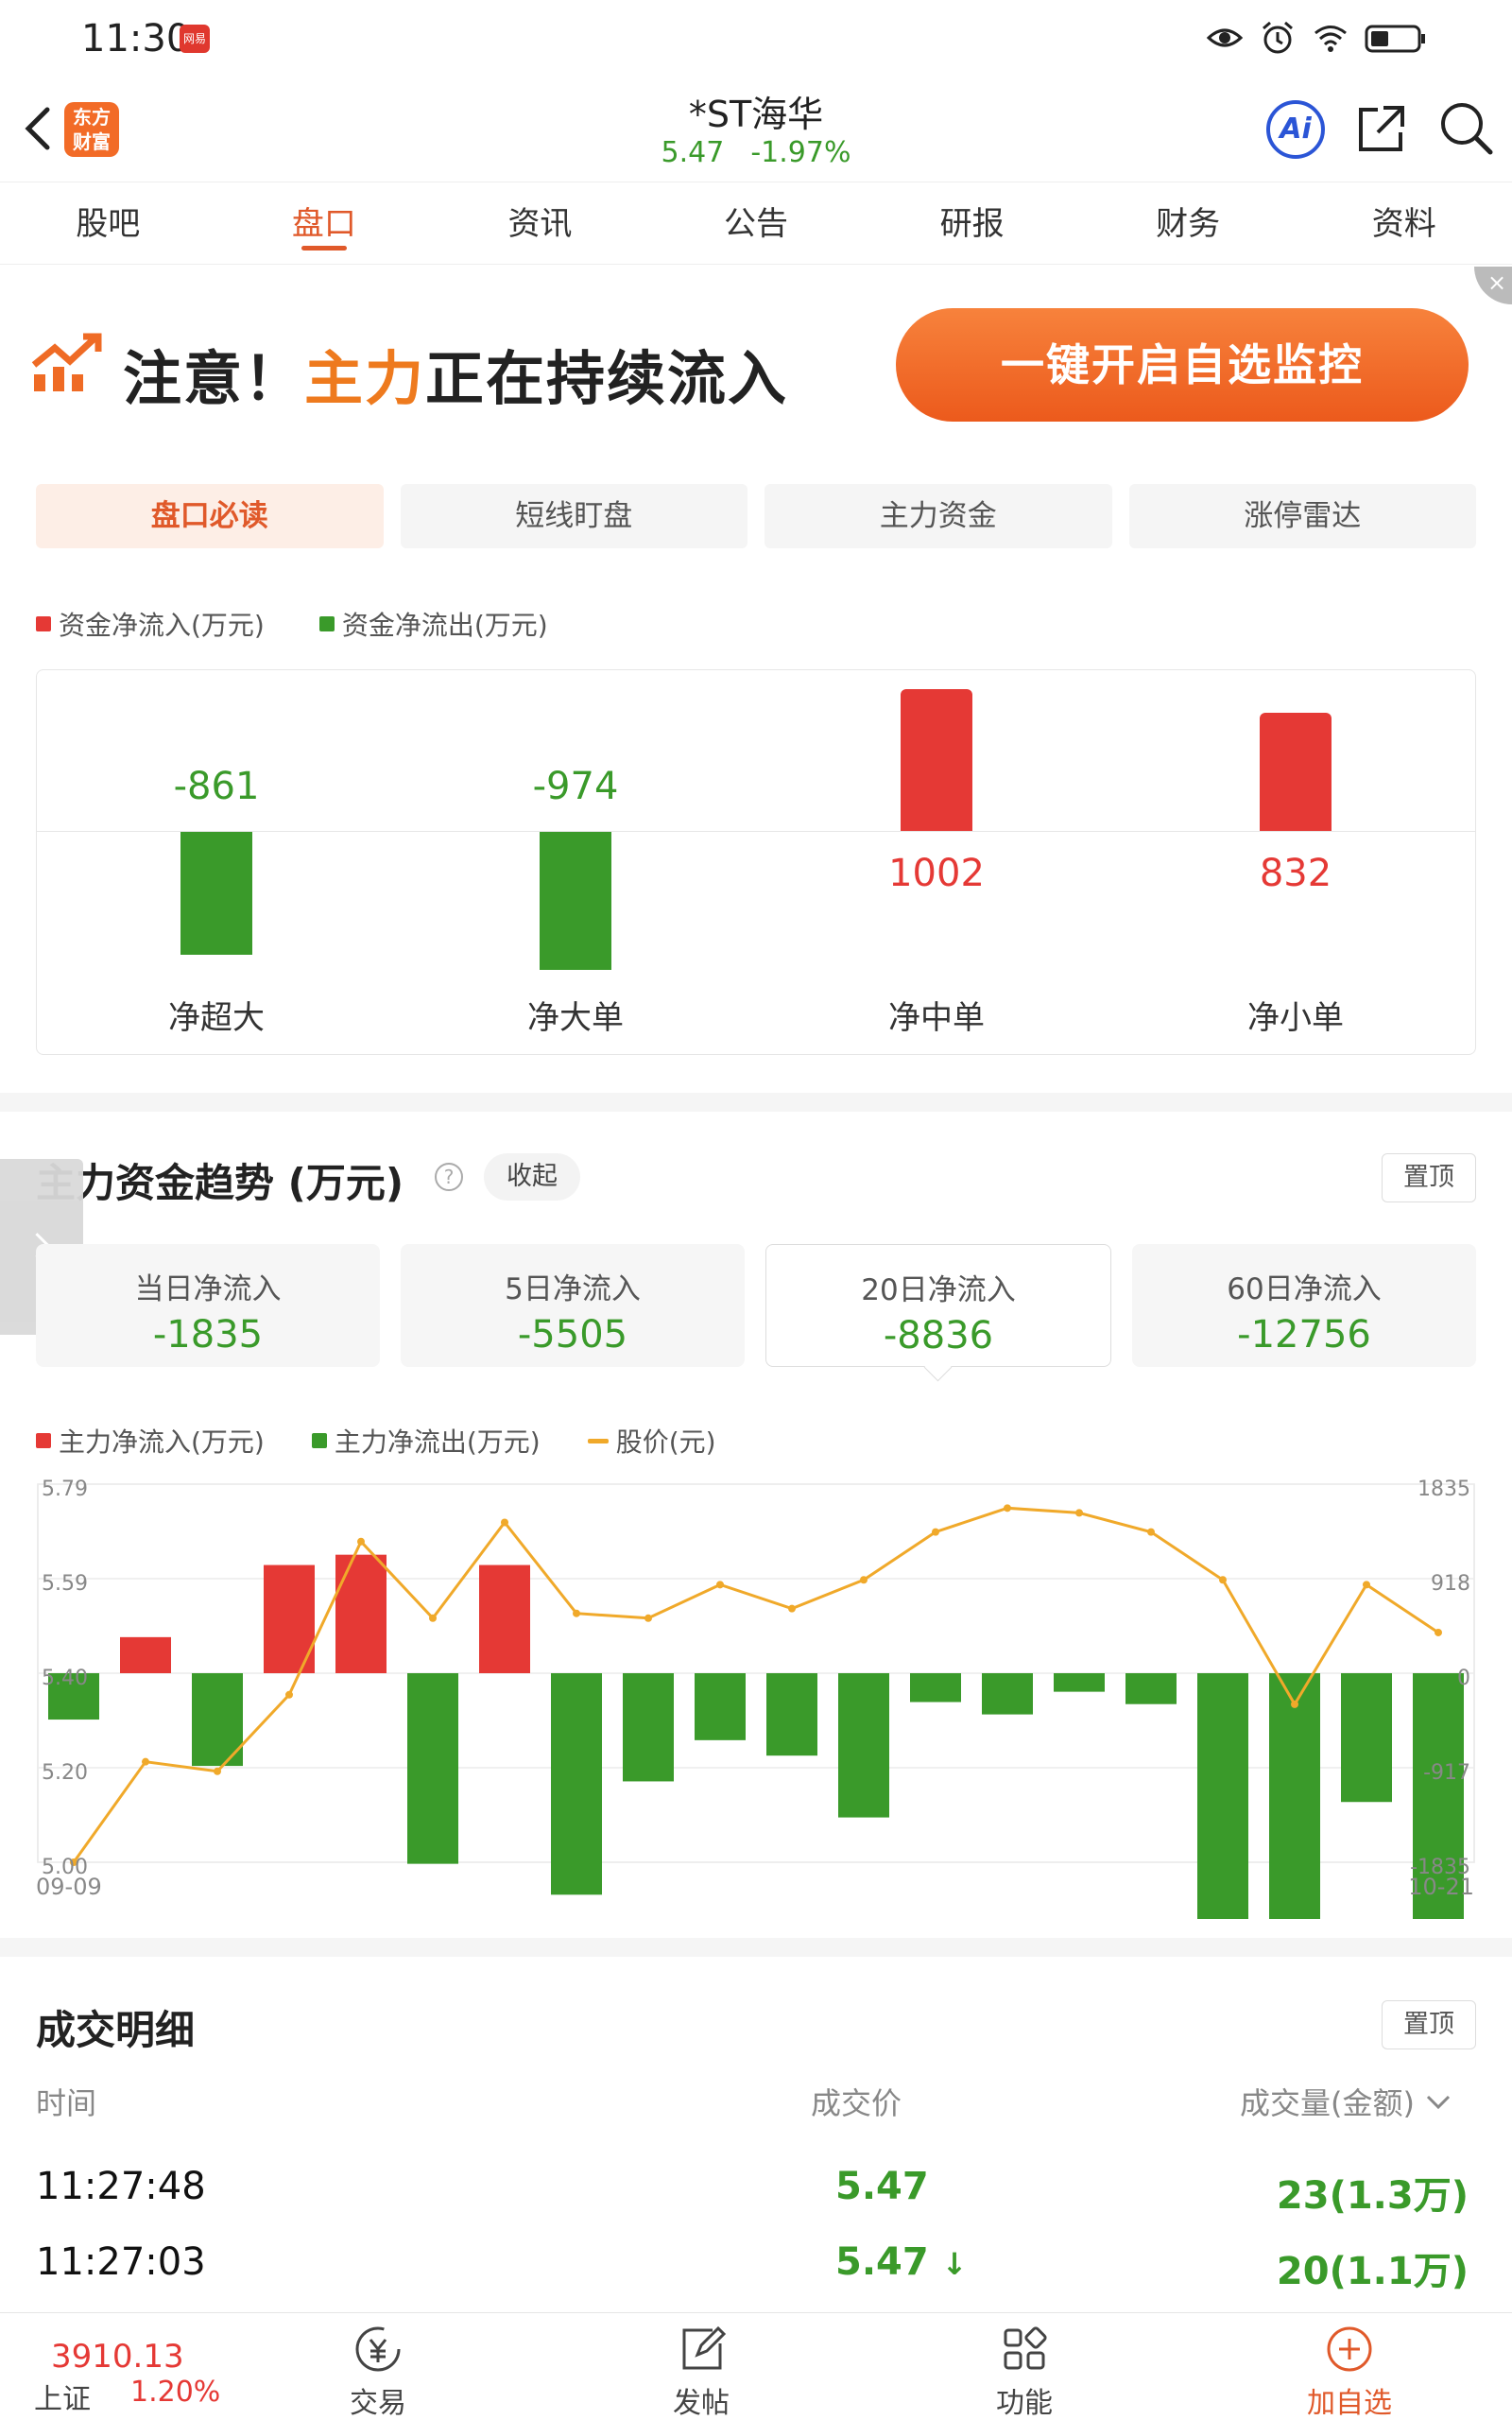 This screenshot has height=2420, width=1512. I want to click on status-bar: 11:30 网易, so click(756, 38).